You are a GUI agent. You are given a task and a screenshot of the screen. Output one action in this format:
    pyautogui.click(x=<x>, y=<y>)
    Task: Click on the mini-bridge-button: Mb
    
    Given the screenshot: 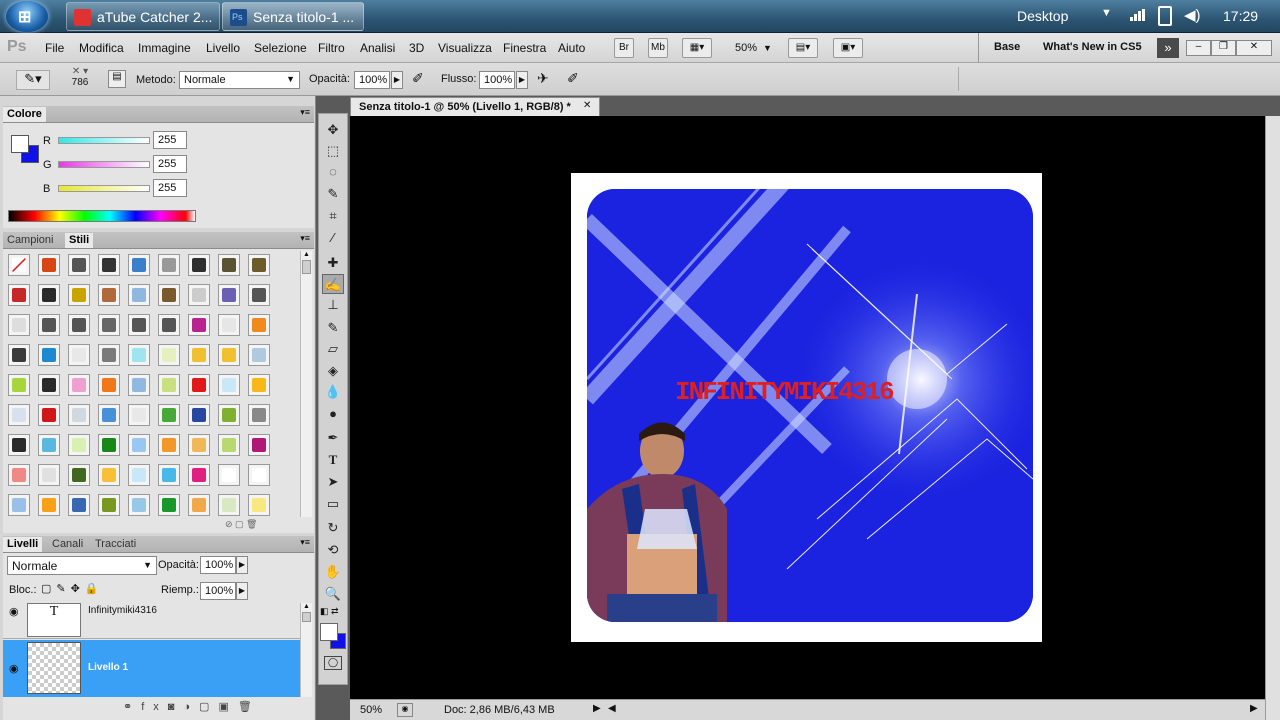 What is the action you would take?
    pyautogui.click(x=658, y=48)
    